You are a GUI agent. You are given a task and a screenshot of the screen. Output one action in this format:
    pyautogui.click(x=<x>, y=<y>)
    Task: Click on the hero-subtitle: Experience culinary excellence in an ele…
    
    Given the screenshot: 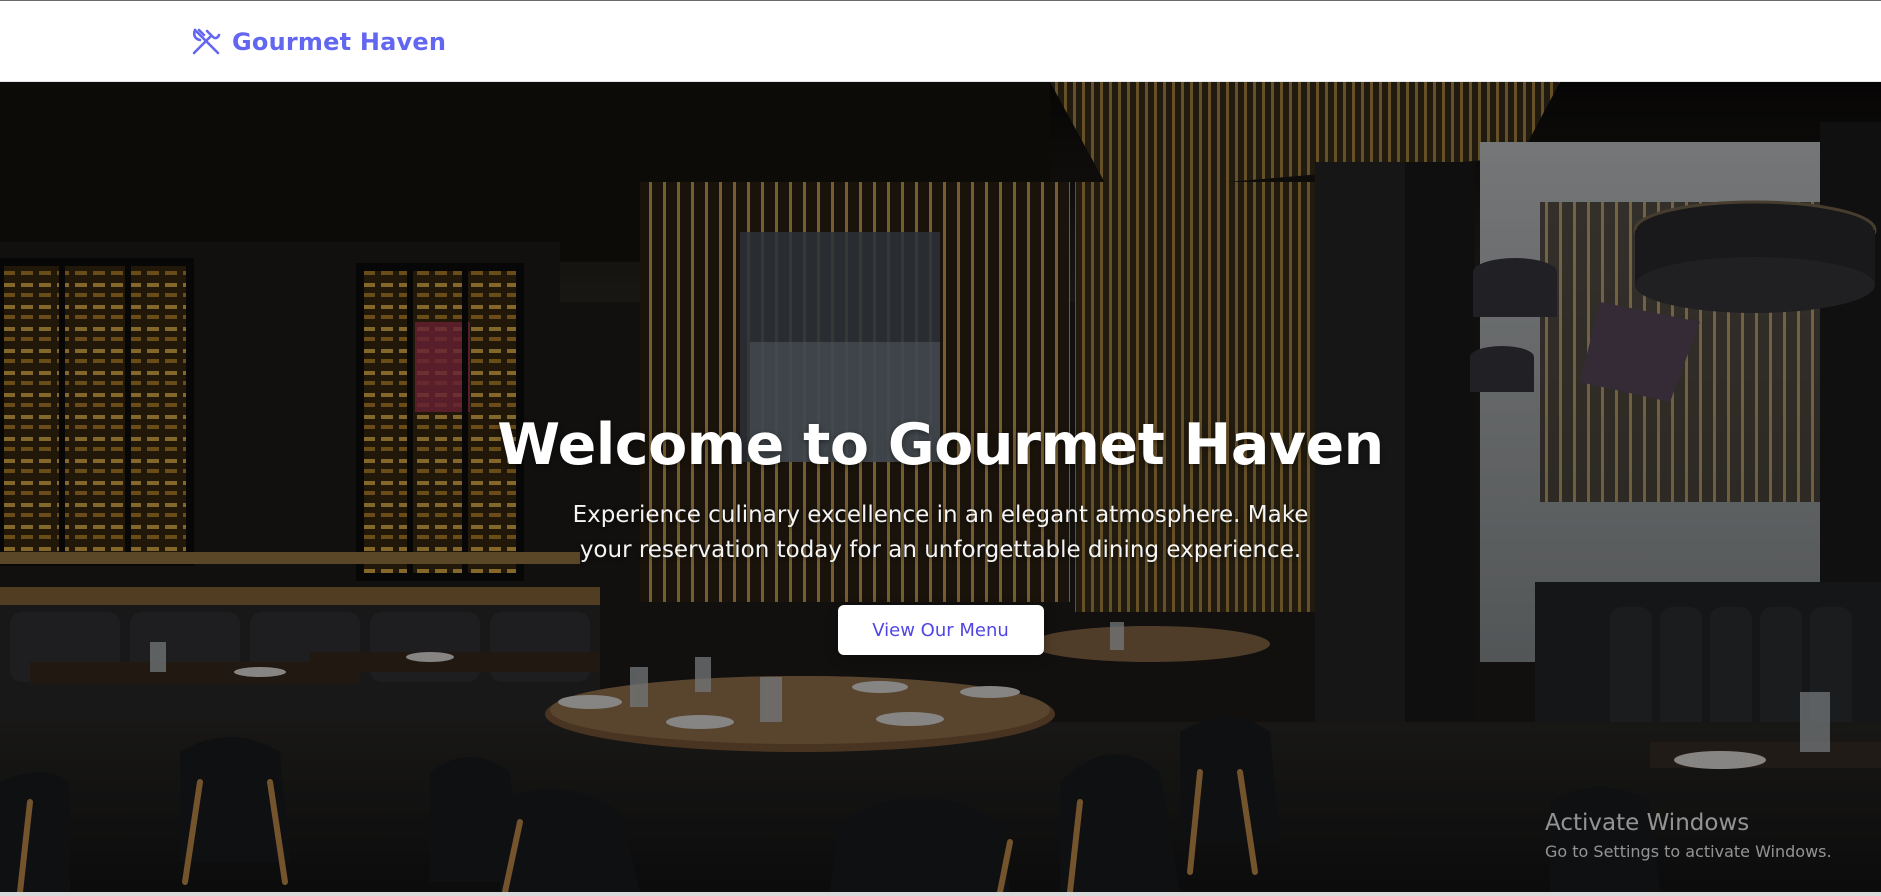 What is the action you would take?
    pyautogui.click(x=940, y=532)
    